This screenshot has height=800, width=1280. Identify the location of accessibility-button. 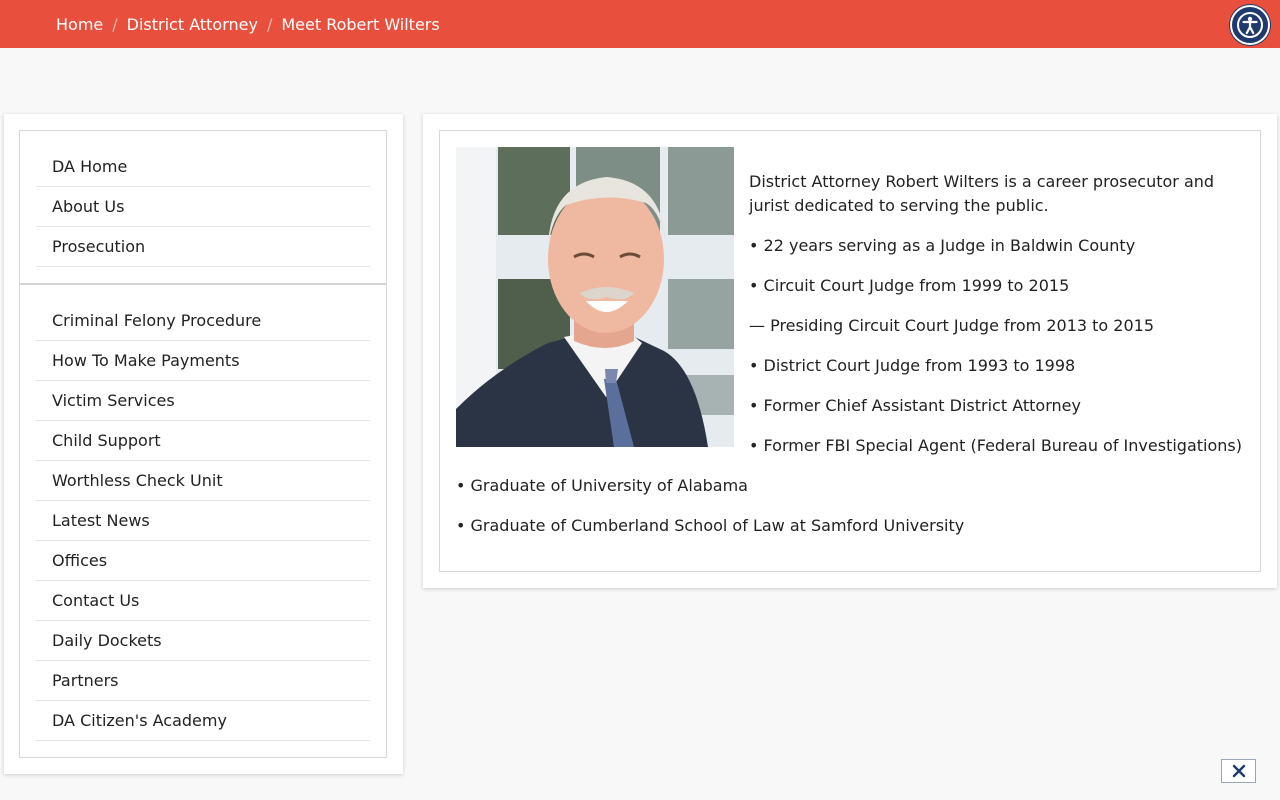
(1250, 25).